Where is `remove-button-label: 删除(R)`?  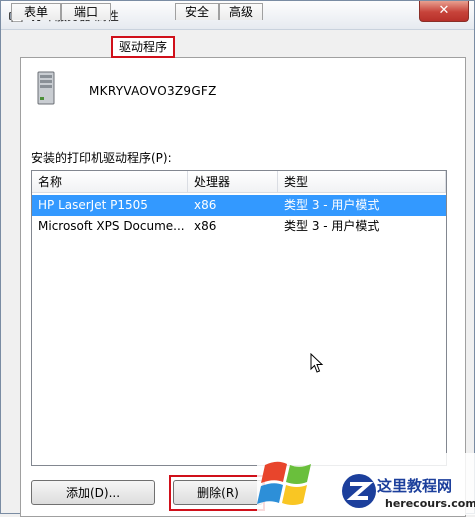
remove-button-label: 删除(R) is located at coordinates (218, 493).